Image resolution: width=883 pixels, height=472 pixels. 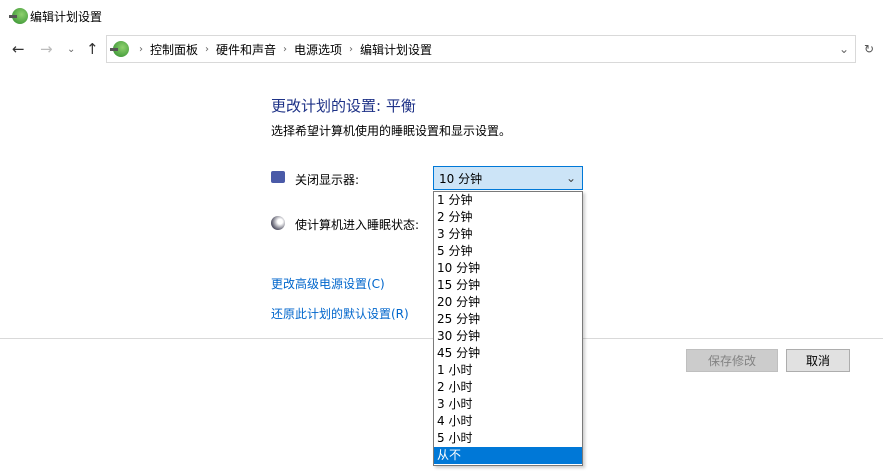 What do you see at coordinates (508, 200) in the screenshot?
I see `dropdown-option: 1 分钟` at bounding box center [508, 200].